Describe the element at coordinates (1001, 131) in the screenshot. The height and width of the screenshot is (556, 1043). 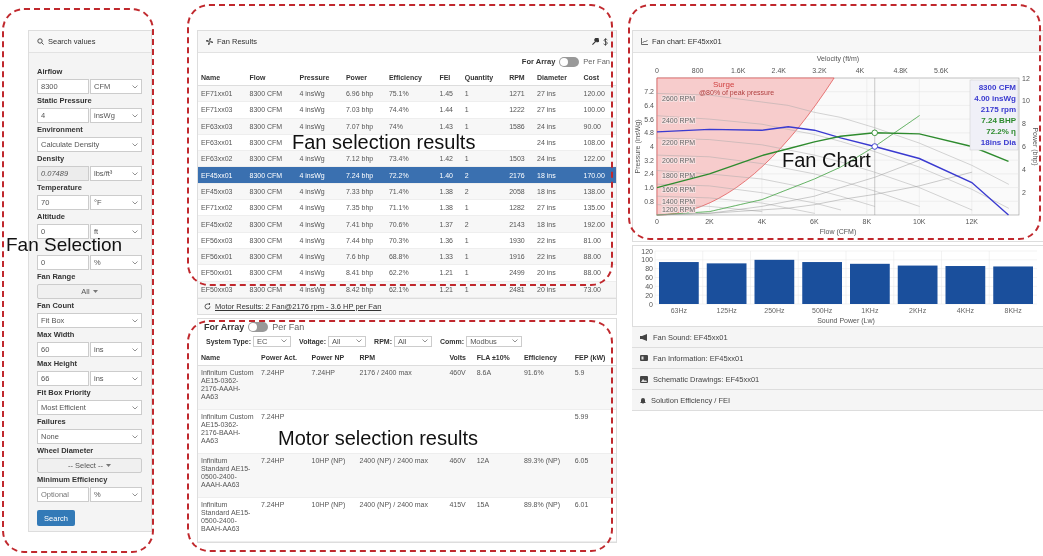
I see `readout-text: 72.2% η` at that location.